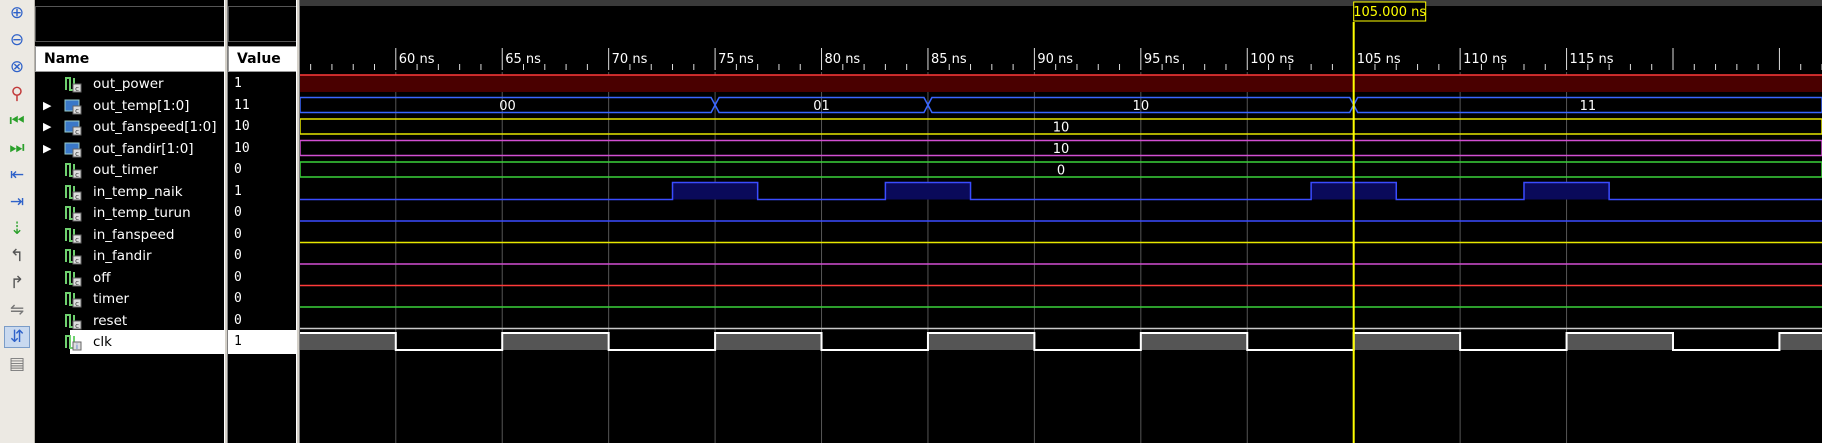 This screenshot has height=443, width=1822. I want to click on go-to-start-icon: ⏮, so click(17, 121).